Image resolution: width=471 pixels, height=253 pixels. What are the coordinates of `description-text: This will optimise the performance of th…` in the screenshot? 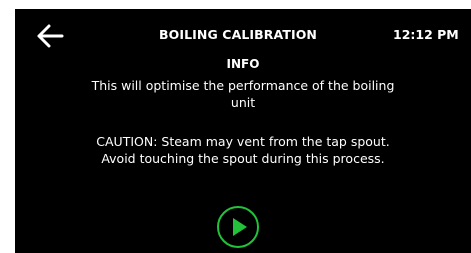 It's located at (243, 94).